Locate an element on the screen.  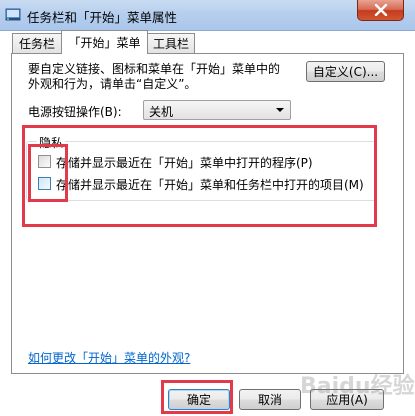
window-title: 任务栏和「开始」菜单属性 is located at coordinates (102, 17).